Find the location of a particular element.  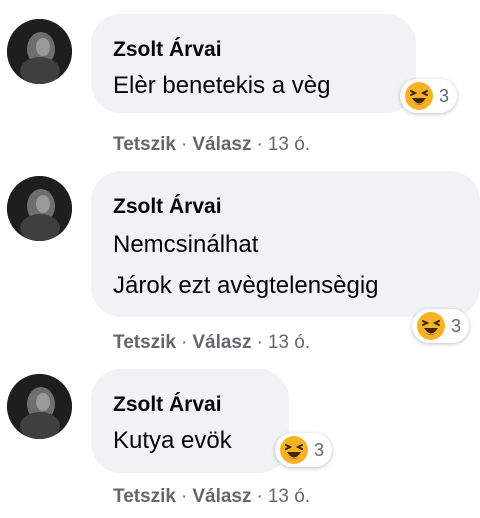

comment-text-line: Járok ezt avègtelensègig is located at coordinates (246, 285).